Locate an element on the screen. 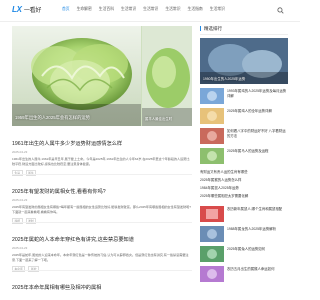 This screenshot has width=320, height=300. logo-text: 一看好 is located at coordinates (32, 11).